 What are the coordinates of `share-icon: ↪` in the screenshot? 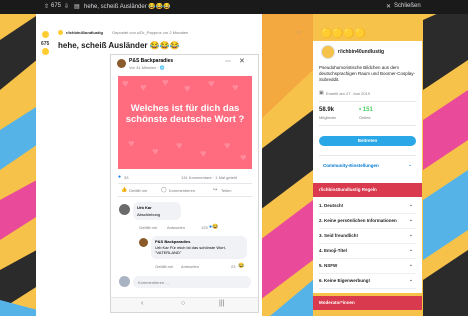 It's located at (215, 190).